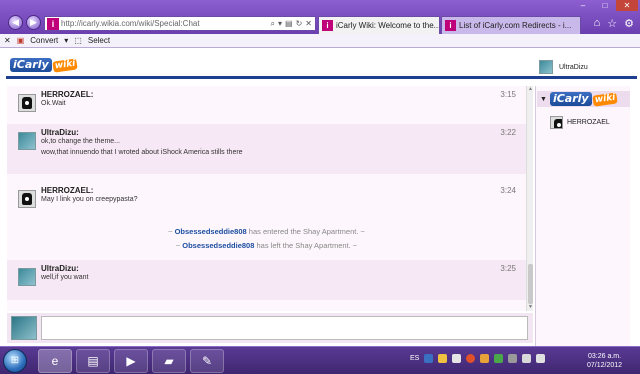  Describe the element at coordinates (530, 307) in the screenshot. I see `scroll-down-icon: ▼` at that location.